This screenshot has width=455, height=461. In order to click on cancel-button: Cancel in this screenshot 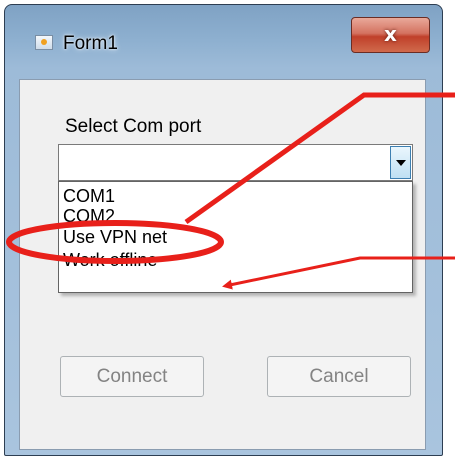, I will do `click(339, 376)`.